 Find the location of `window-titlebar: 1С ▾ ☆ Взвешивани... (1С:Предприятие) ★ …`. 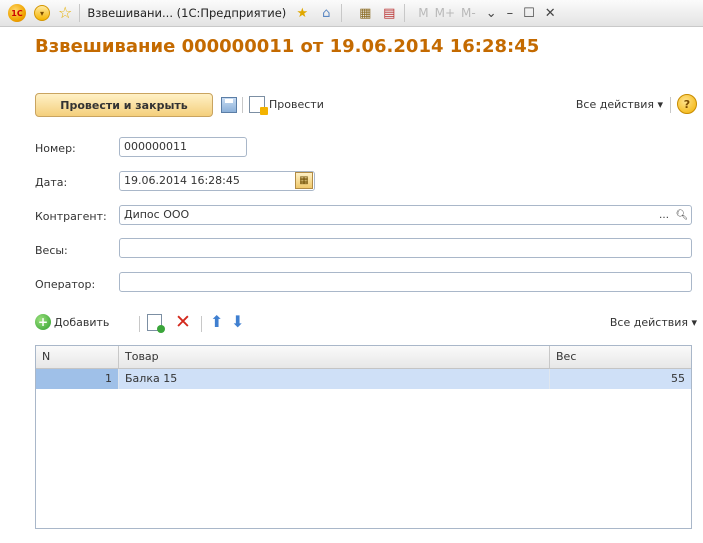

window-titlebar: 1С ▾ ☆ Взвешивани... (1С:Предприятие) ★ … is located at coordinates (351, 13).